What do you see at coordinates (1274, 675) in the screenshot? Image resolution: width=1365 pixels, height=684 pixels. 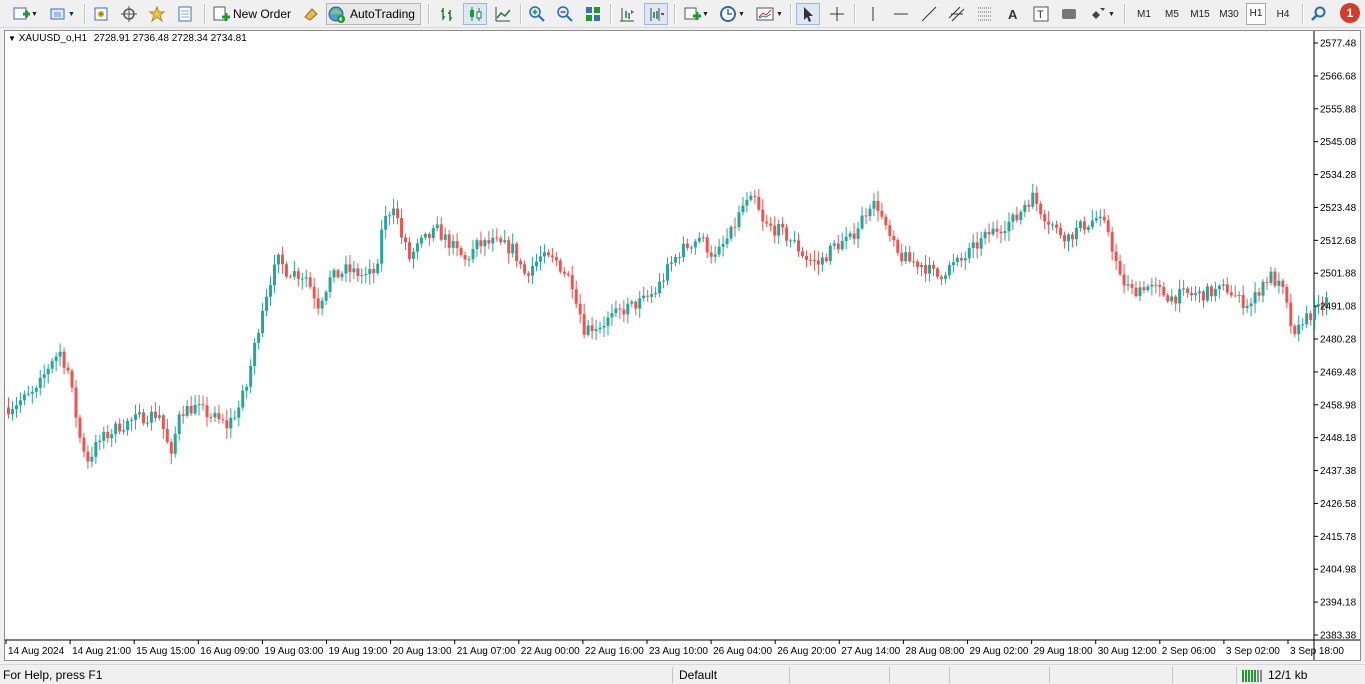 I see `connection-status: 12/1 kb` at bounding box center [1274, 675].